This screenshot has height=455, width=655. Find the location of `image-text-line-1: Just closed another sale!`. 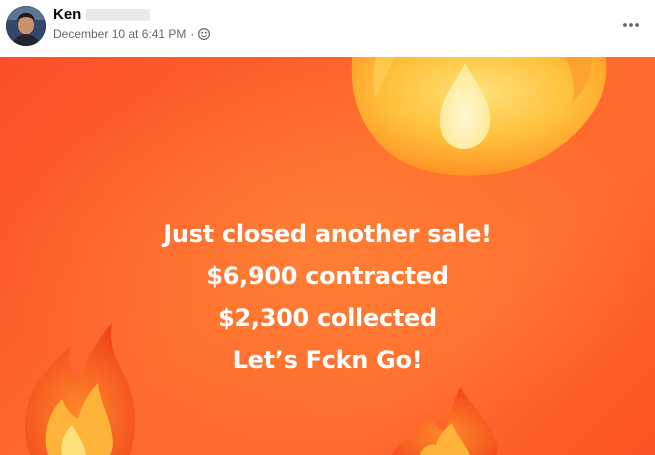

image-text-line-1: Just closed another sale! is located at coordinates (327, 234).